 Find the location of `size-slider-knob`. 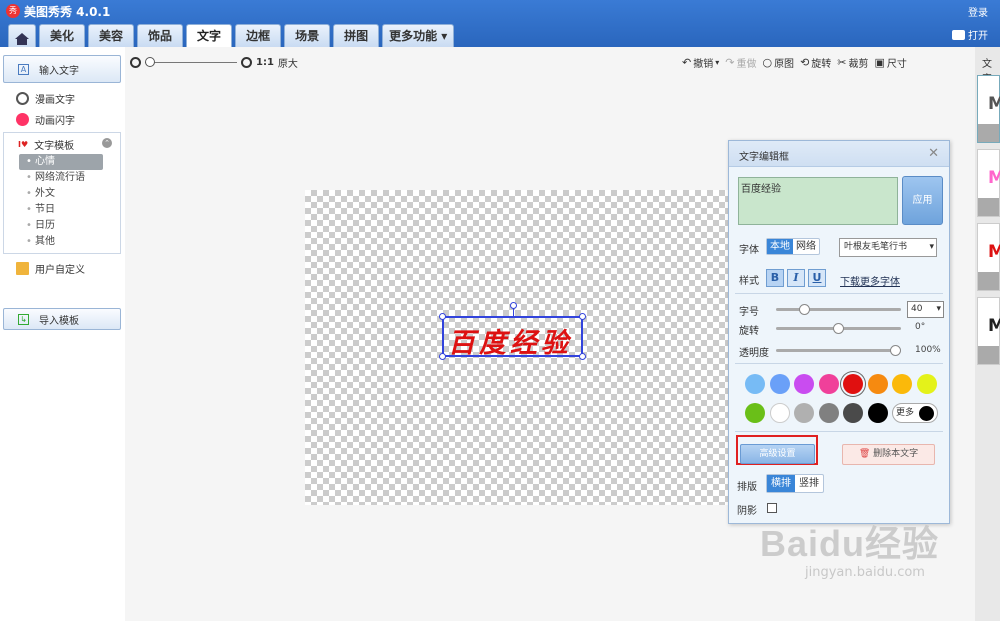

size-slider-knob is located at coordinates (804, 309).